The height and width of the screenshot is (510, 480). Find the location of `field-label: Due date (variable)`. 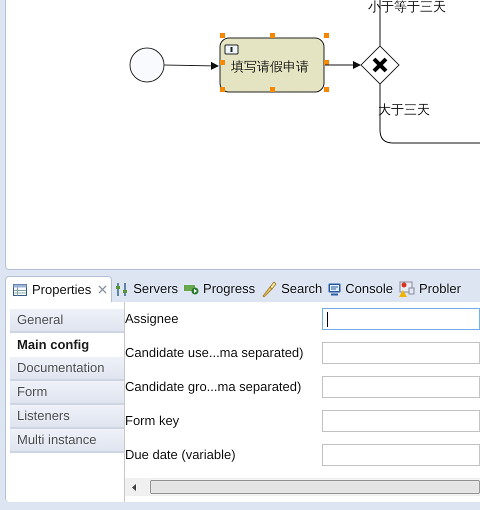

field-label: Due date (variable) is located at coordinates (181, 455).